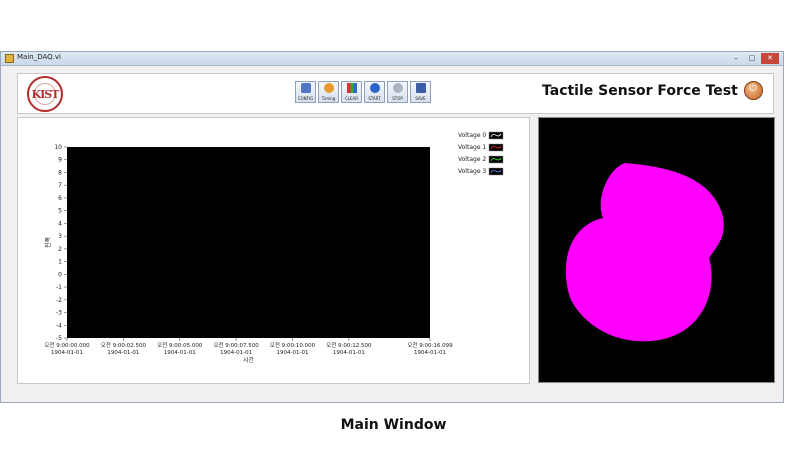  I want to click on config-icon, so click(306, 88).